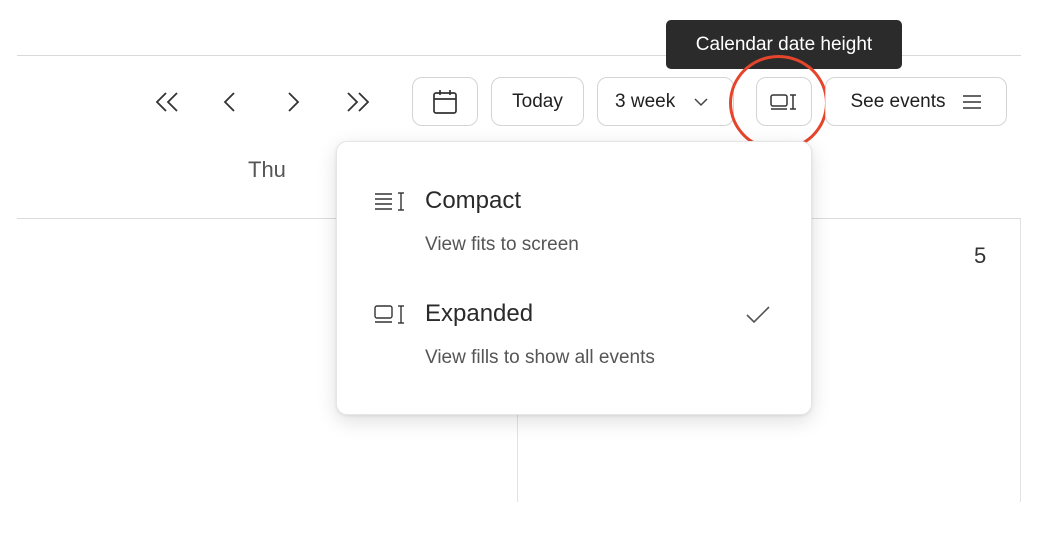  Describe the element at coordinates (479, 313) in the screenshot. I see `menu-item-title: Expanded` at that location.